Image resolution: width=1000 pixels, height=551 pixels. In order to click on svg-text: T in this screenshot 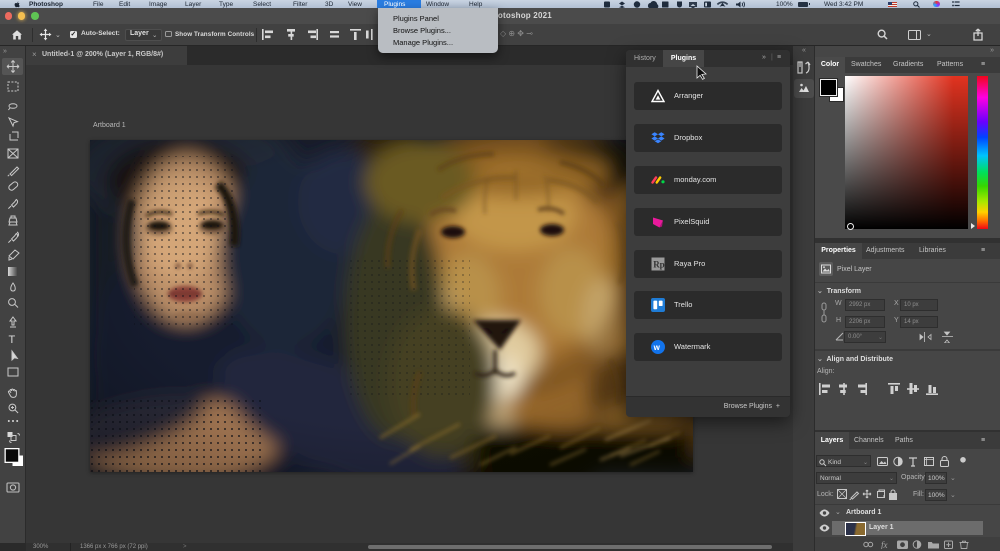, I will do `click(12, 340)`.